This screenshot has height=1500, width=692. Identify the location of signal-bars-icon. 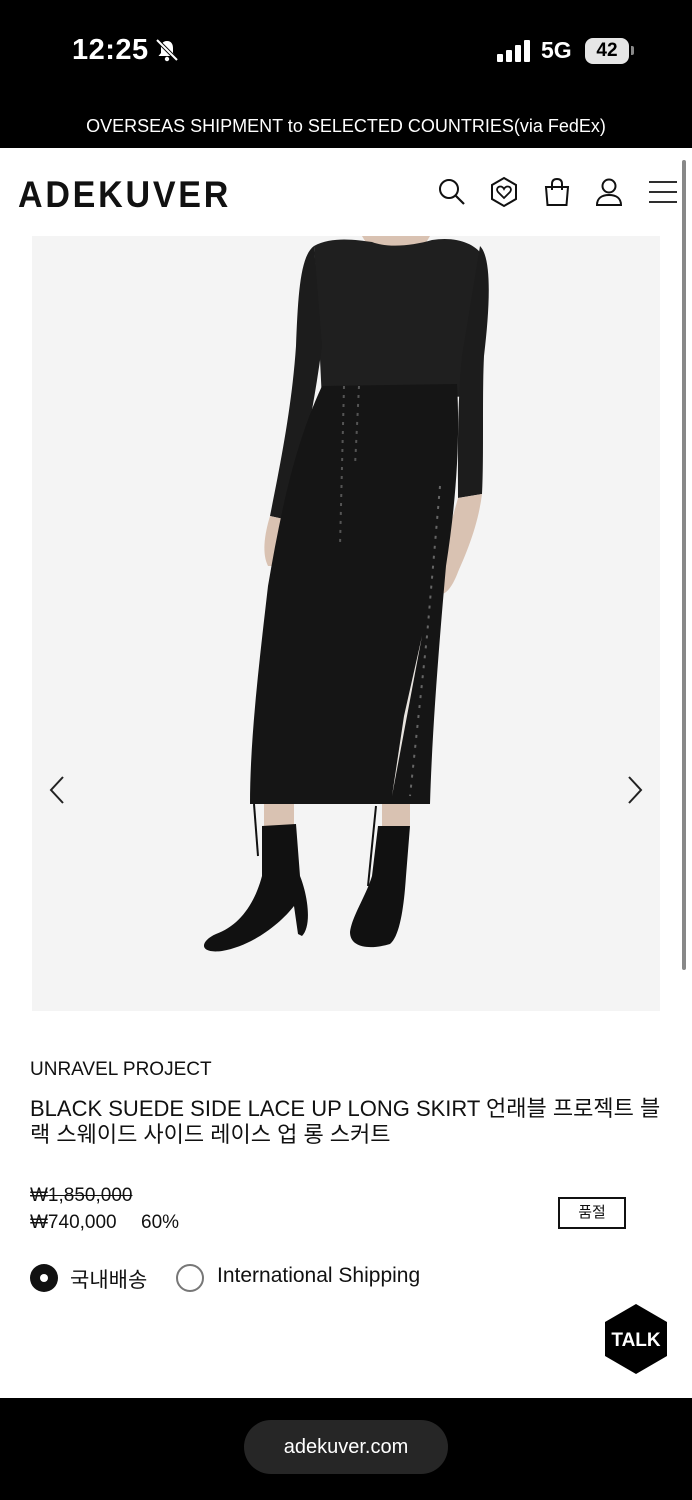
(513, 51).